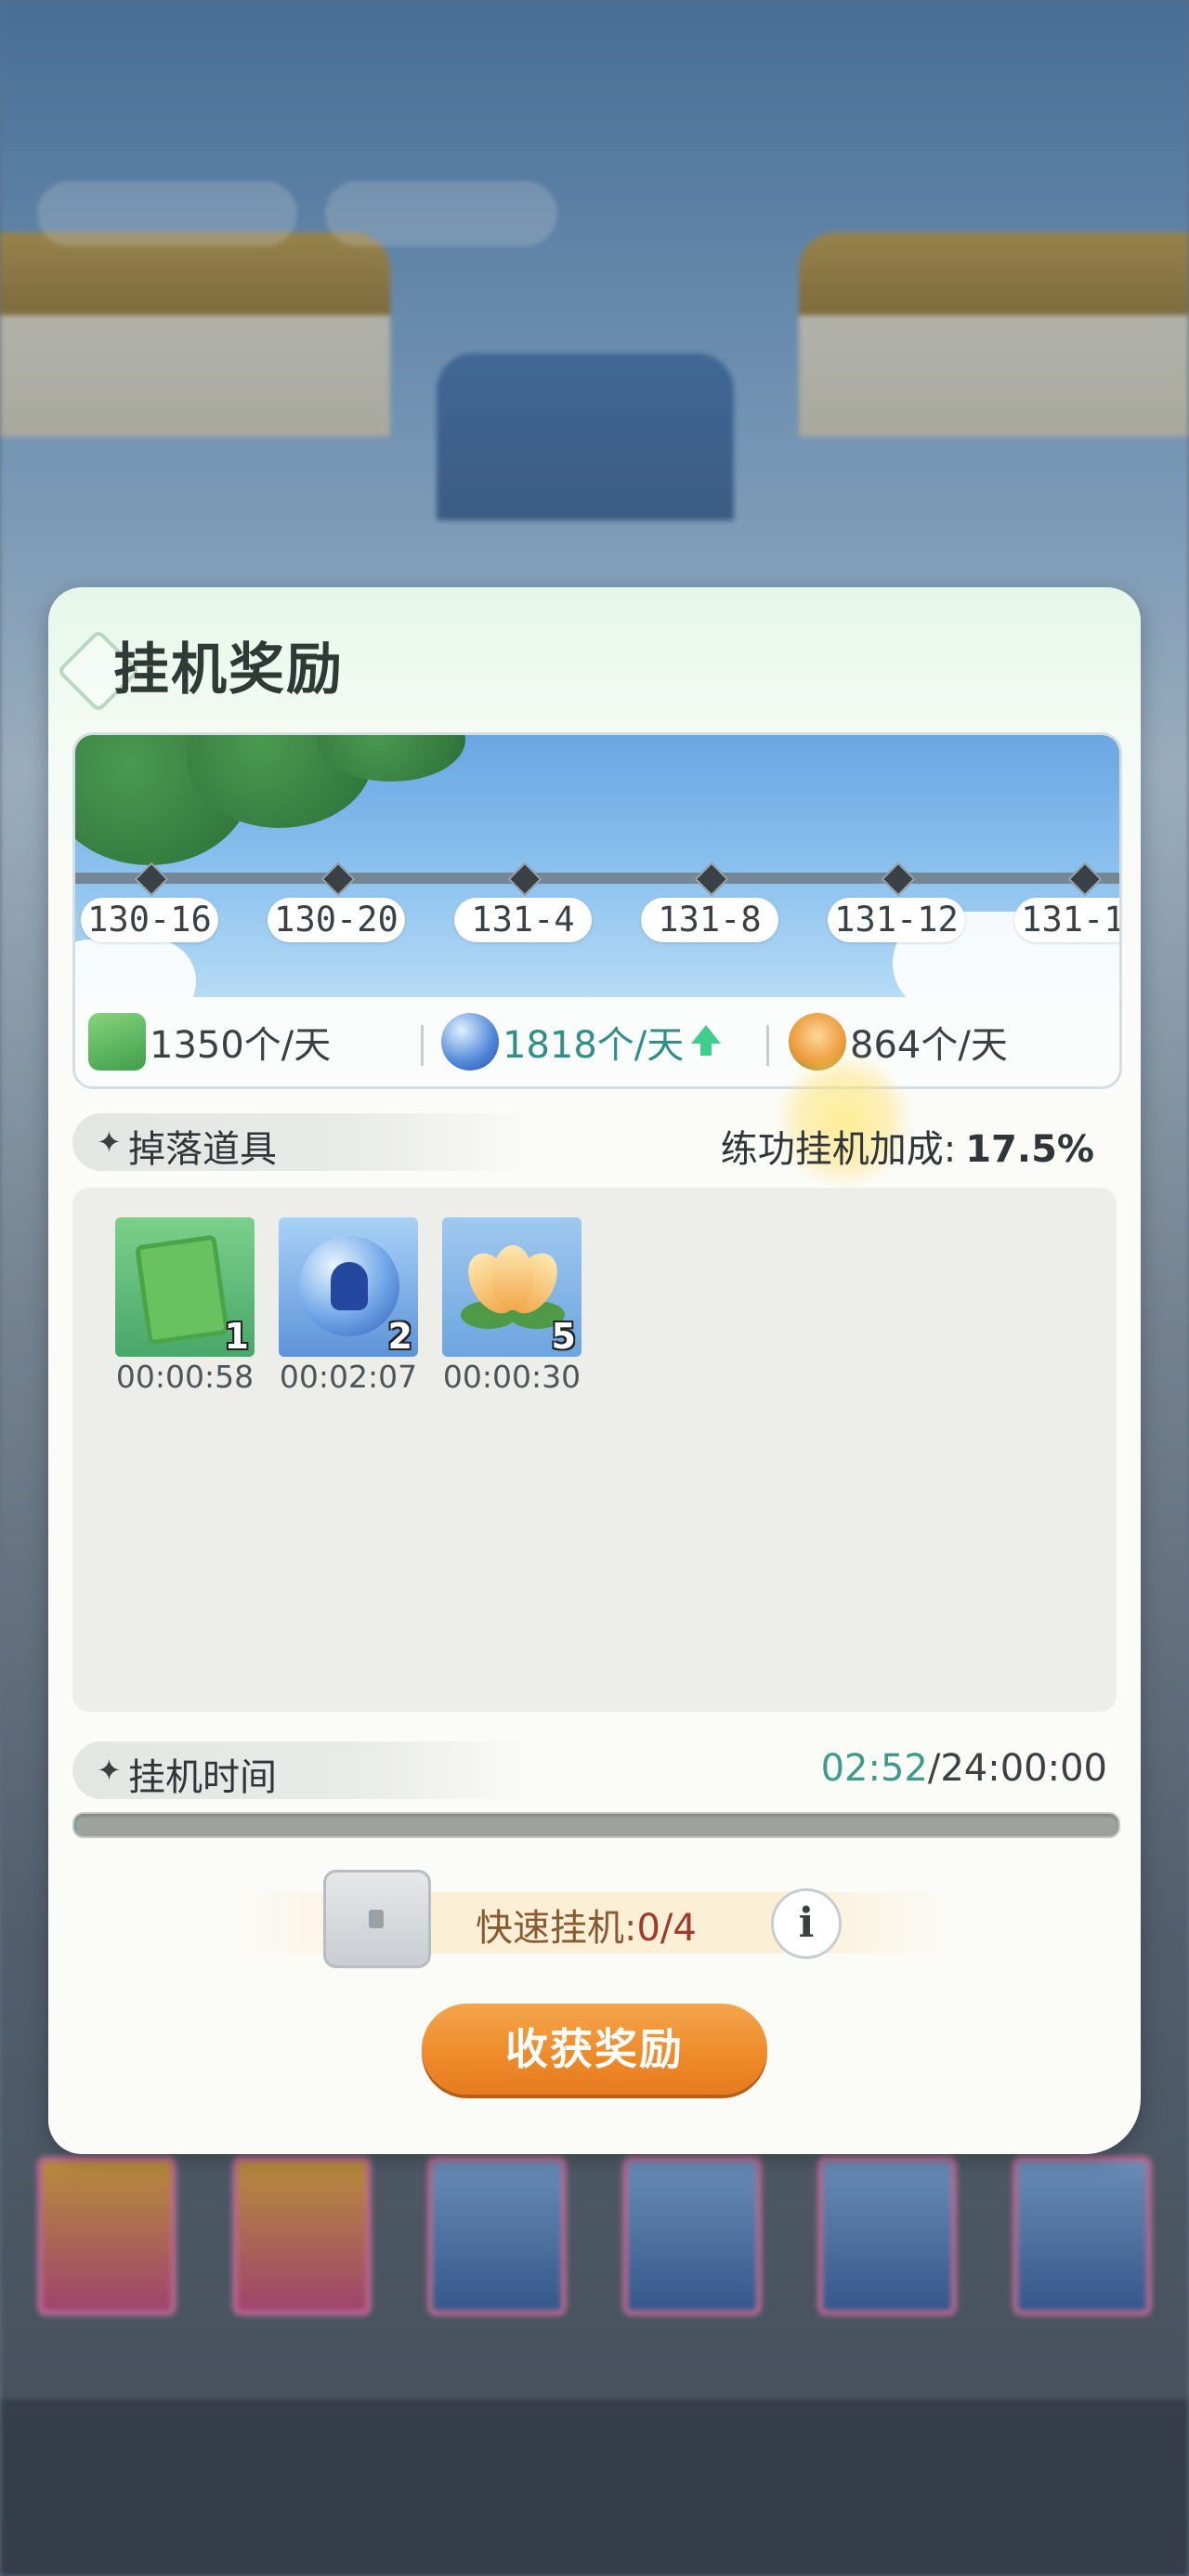 This screenshot has width=1189, height=2576. Describe the element at coordinates (75, 1825) in the screenshot. I see `idle-progress-fill` at that location.